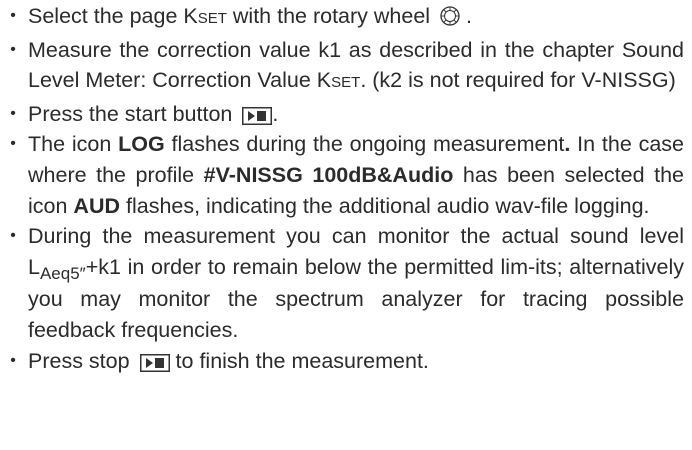 The image size is (692, 450). Describe the element at coordinates (342, 114) in the screenshot. I see `list-item: • Press the start button .` at that location.